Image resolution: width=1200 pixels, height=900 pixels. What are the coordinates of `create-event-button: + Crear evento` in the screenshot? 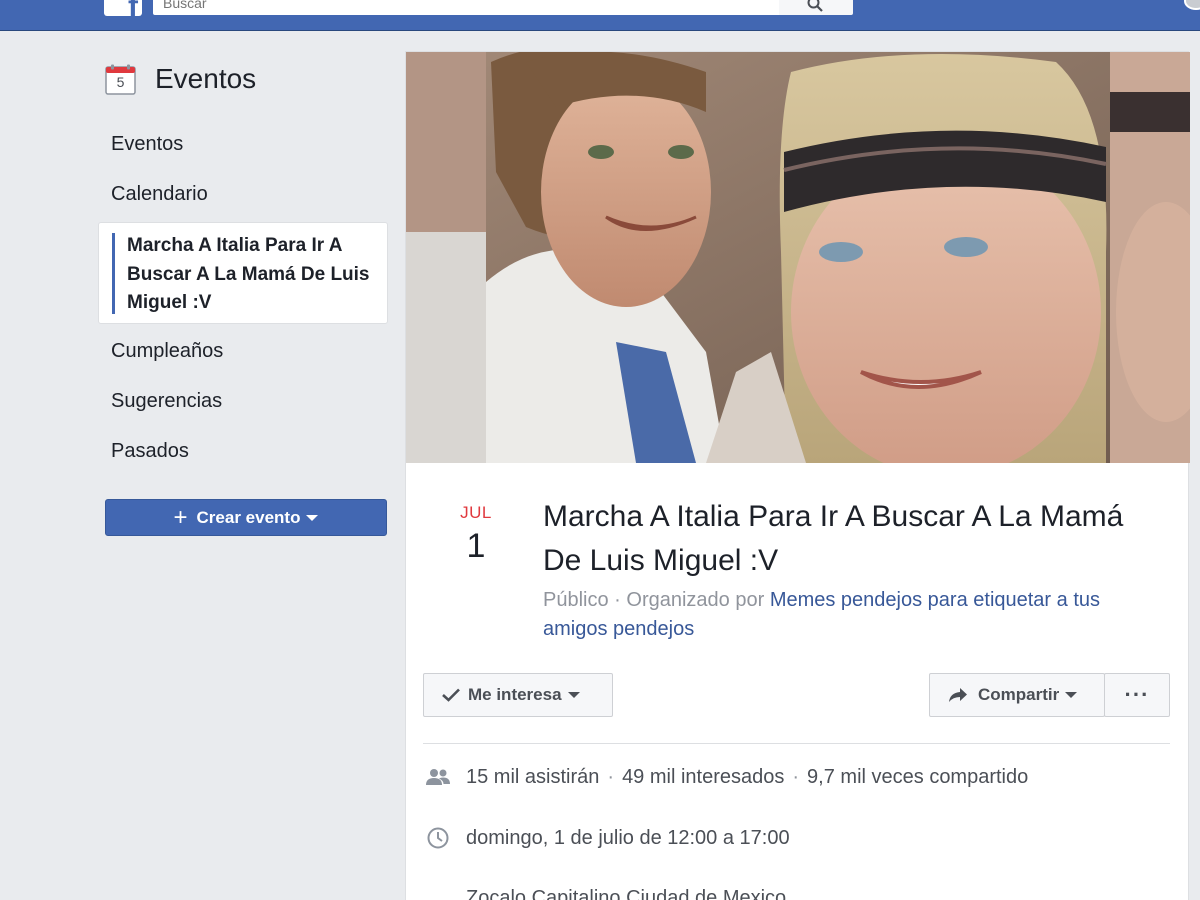 It's located at (246, 517).